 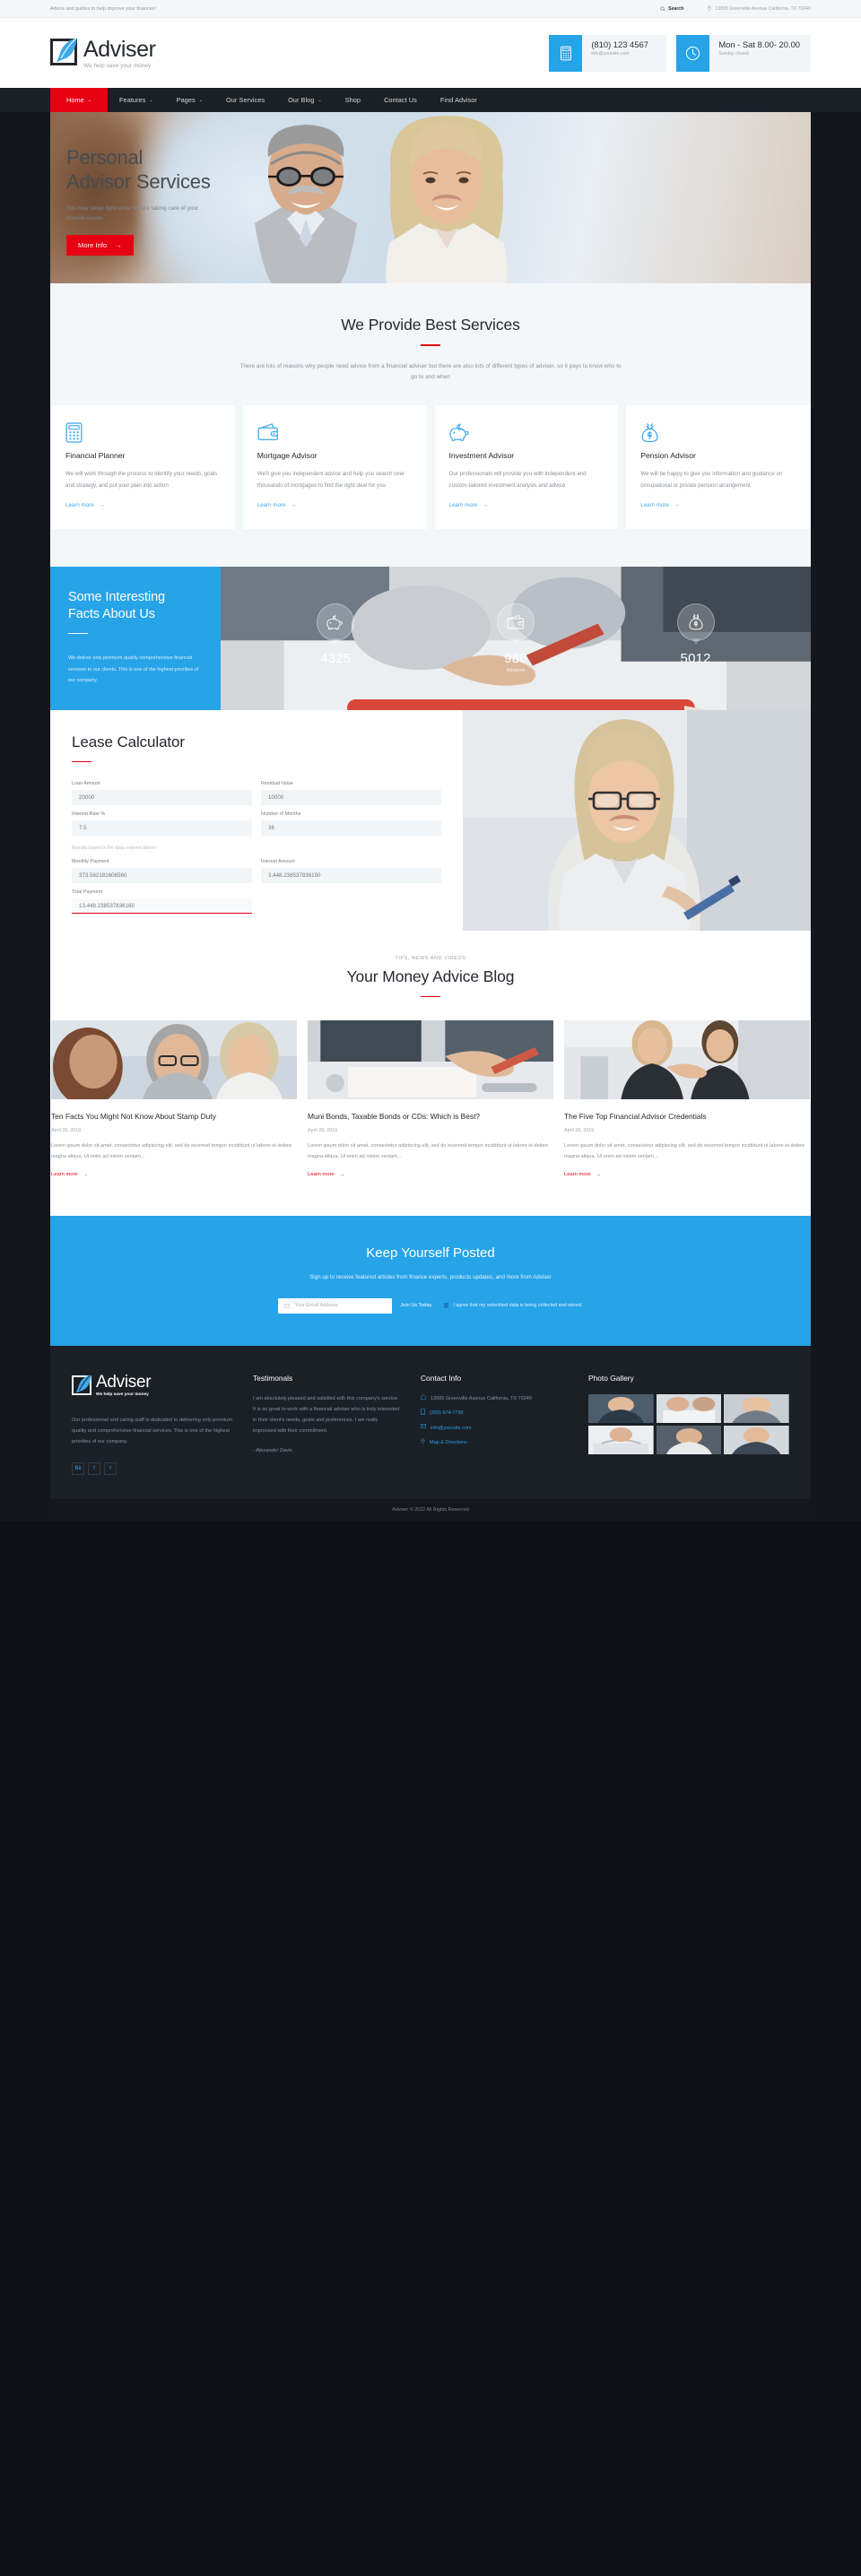 What do you see at coordinates (117, 65) in the screenshot?
I see `brand-tagline: We help save your money` at bounding box center [117, 65].